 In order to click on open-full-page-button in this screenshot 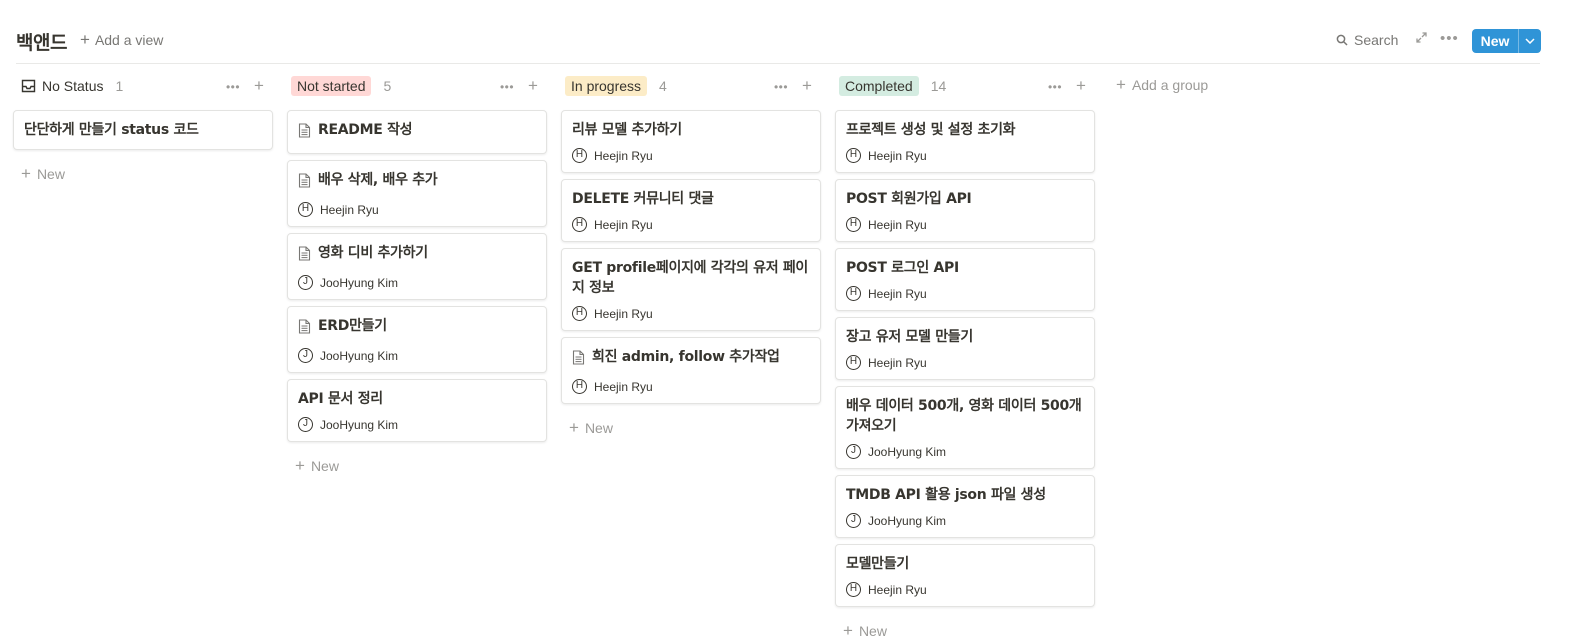, I will do `click(1421, 39)`.